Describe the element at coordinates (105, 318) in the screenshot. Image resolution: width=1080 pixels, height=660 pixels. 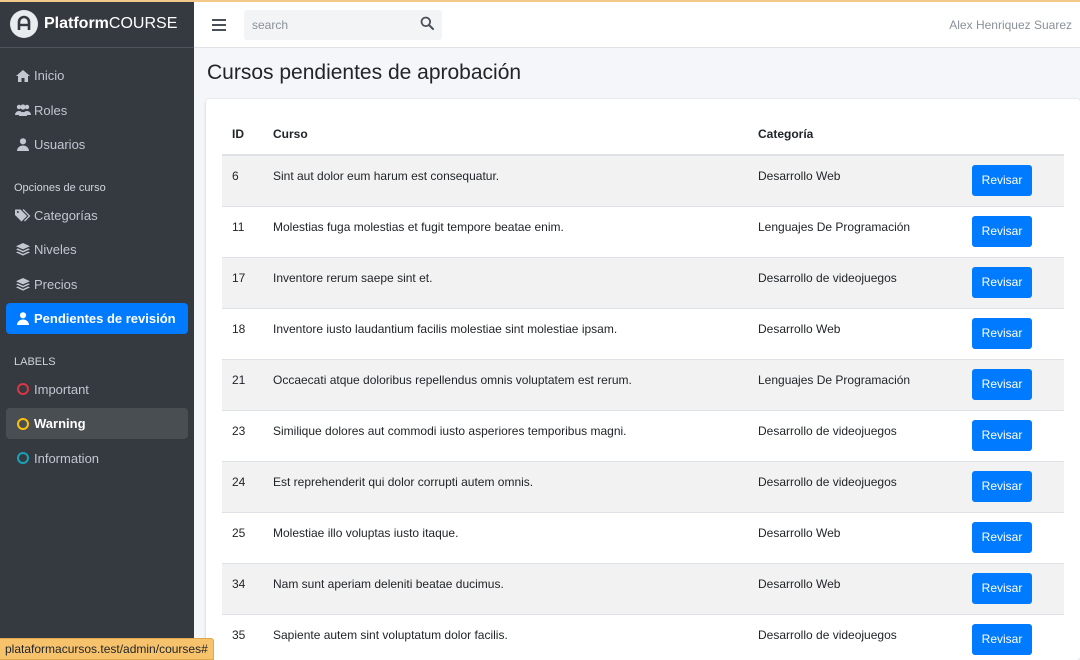
I see `sidebar-item-label: Pendientes de revisión` at that location.